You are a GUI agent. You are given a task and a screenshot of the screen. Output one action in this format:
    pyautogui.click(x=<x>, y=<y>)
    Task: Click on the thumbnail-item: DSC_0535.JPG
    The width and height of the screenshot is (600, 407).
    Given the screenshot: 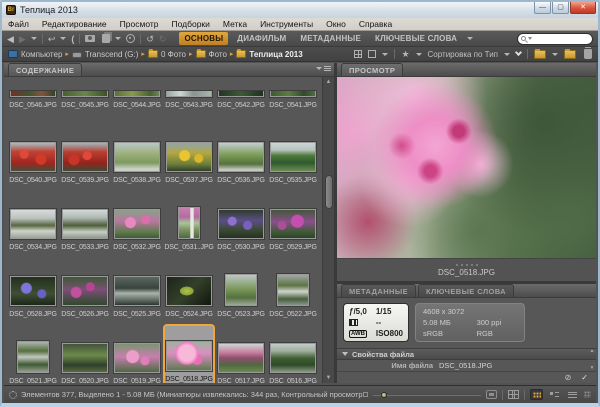 What is the action you would take?
    pyautogui.click(x=293, y=154)
    